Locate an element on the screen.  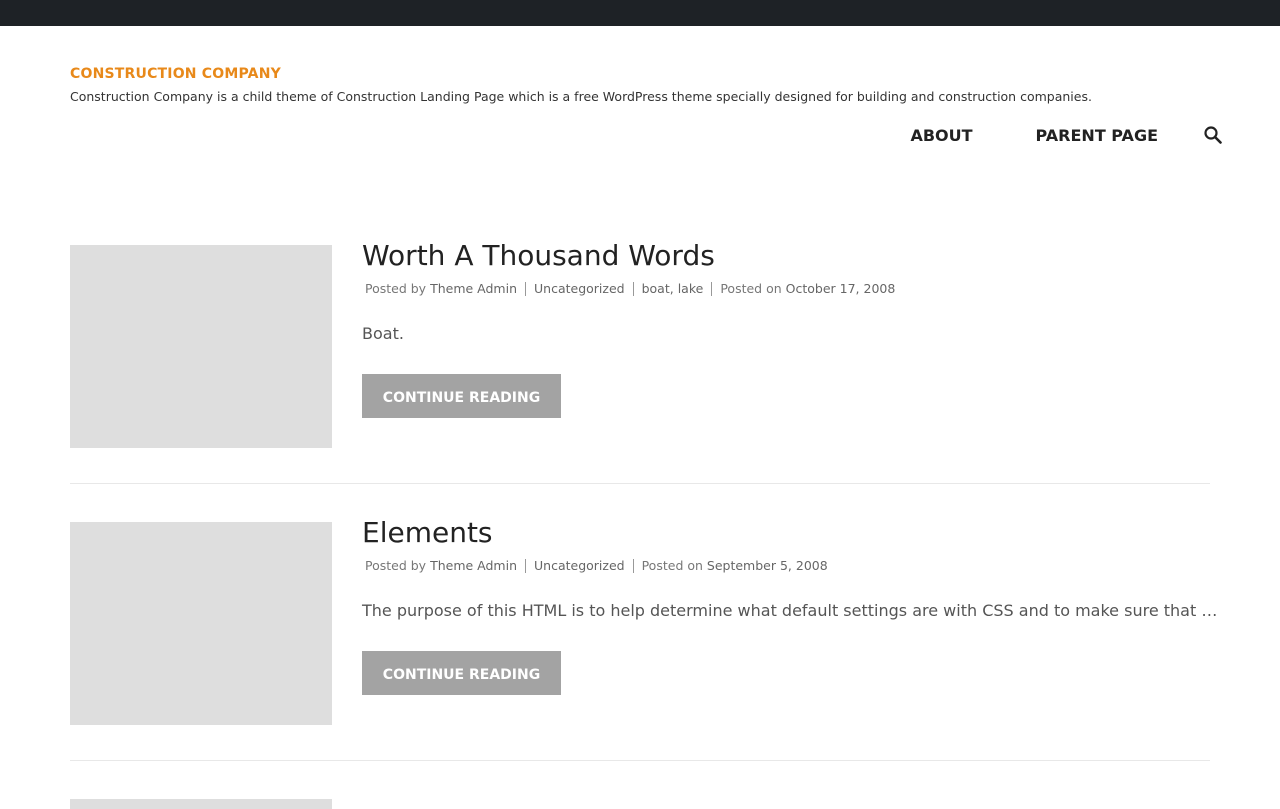
nav-item-about: ABOUT is located at coordinates (941, 135).